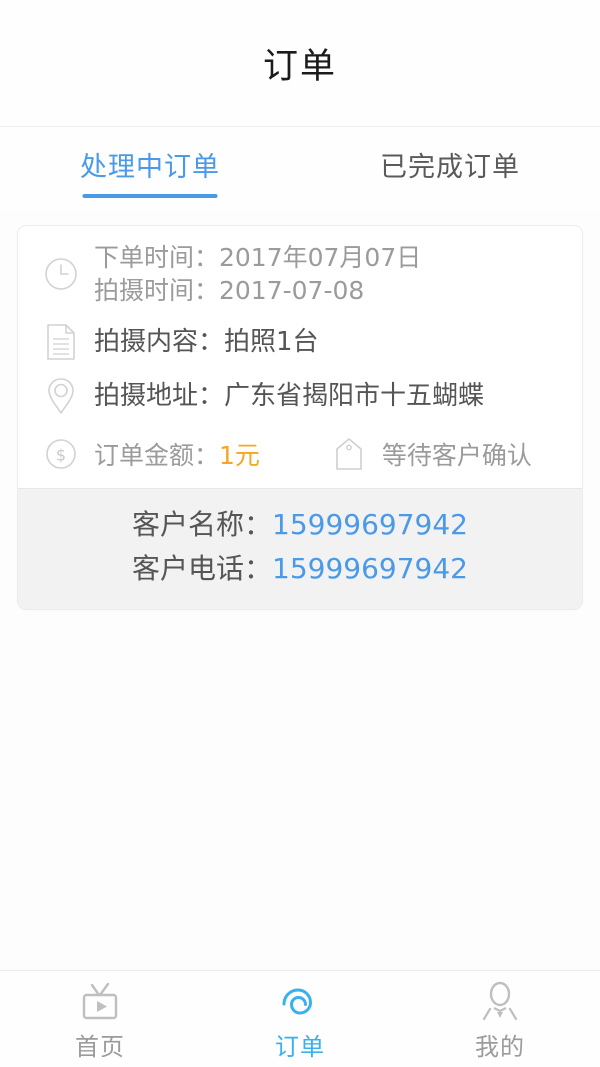 Image resolution: width=600 pixels, height=1067 pixels. I want to click on order-amount-row: $ 订单金额： 1元 等待客户确认, so click(300, 457).